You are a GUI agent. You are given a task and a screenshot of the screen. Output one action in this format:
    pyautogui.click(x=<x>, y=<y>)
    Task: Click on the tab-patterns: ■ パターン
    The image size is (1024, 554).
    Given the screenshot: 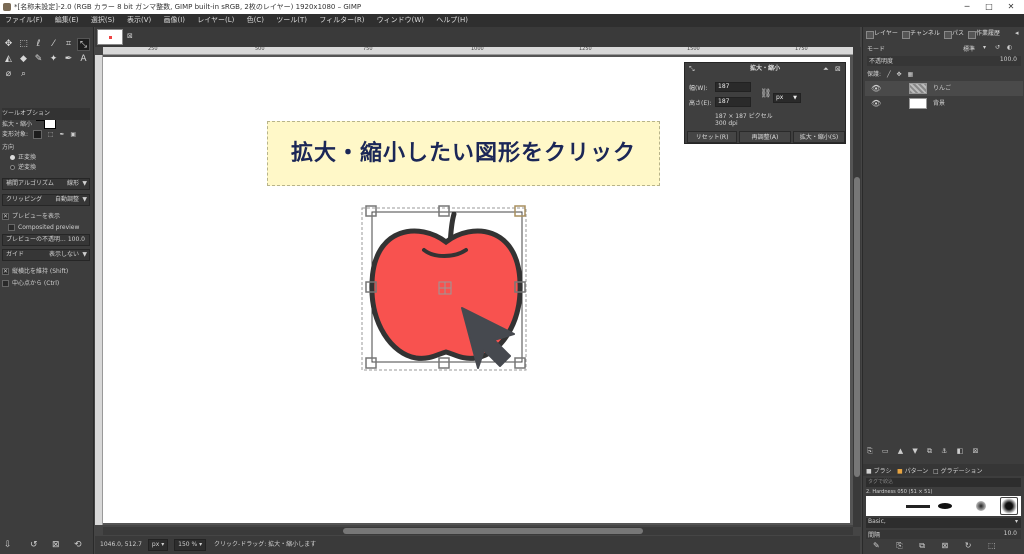 What is the action you would take?
    pyautogui.click(x=912, y=470)
    